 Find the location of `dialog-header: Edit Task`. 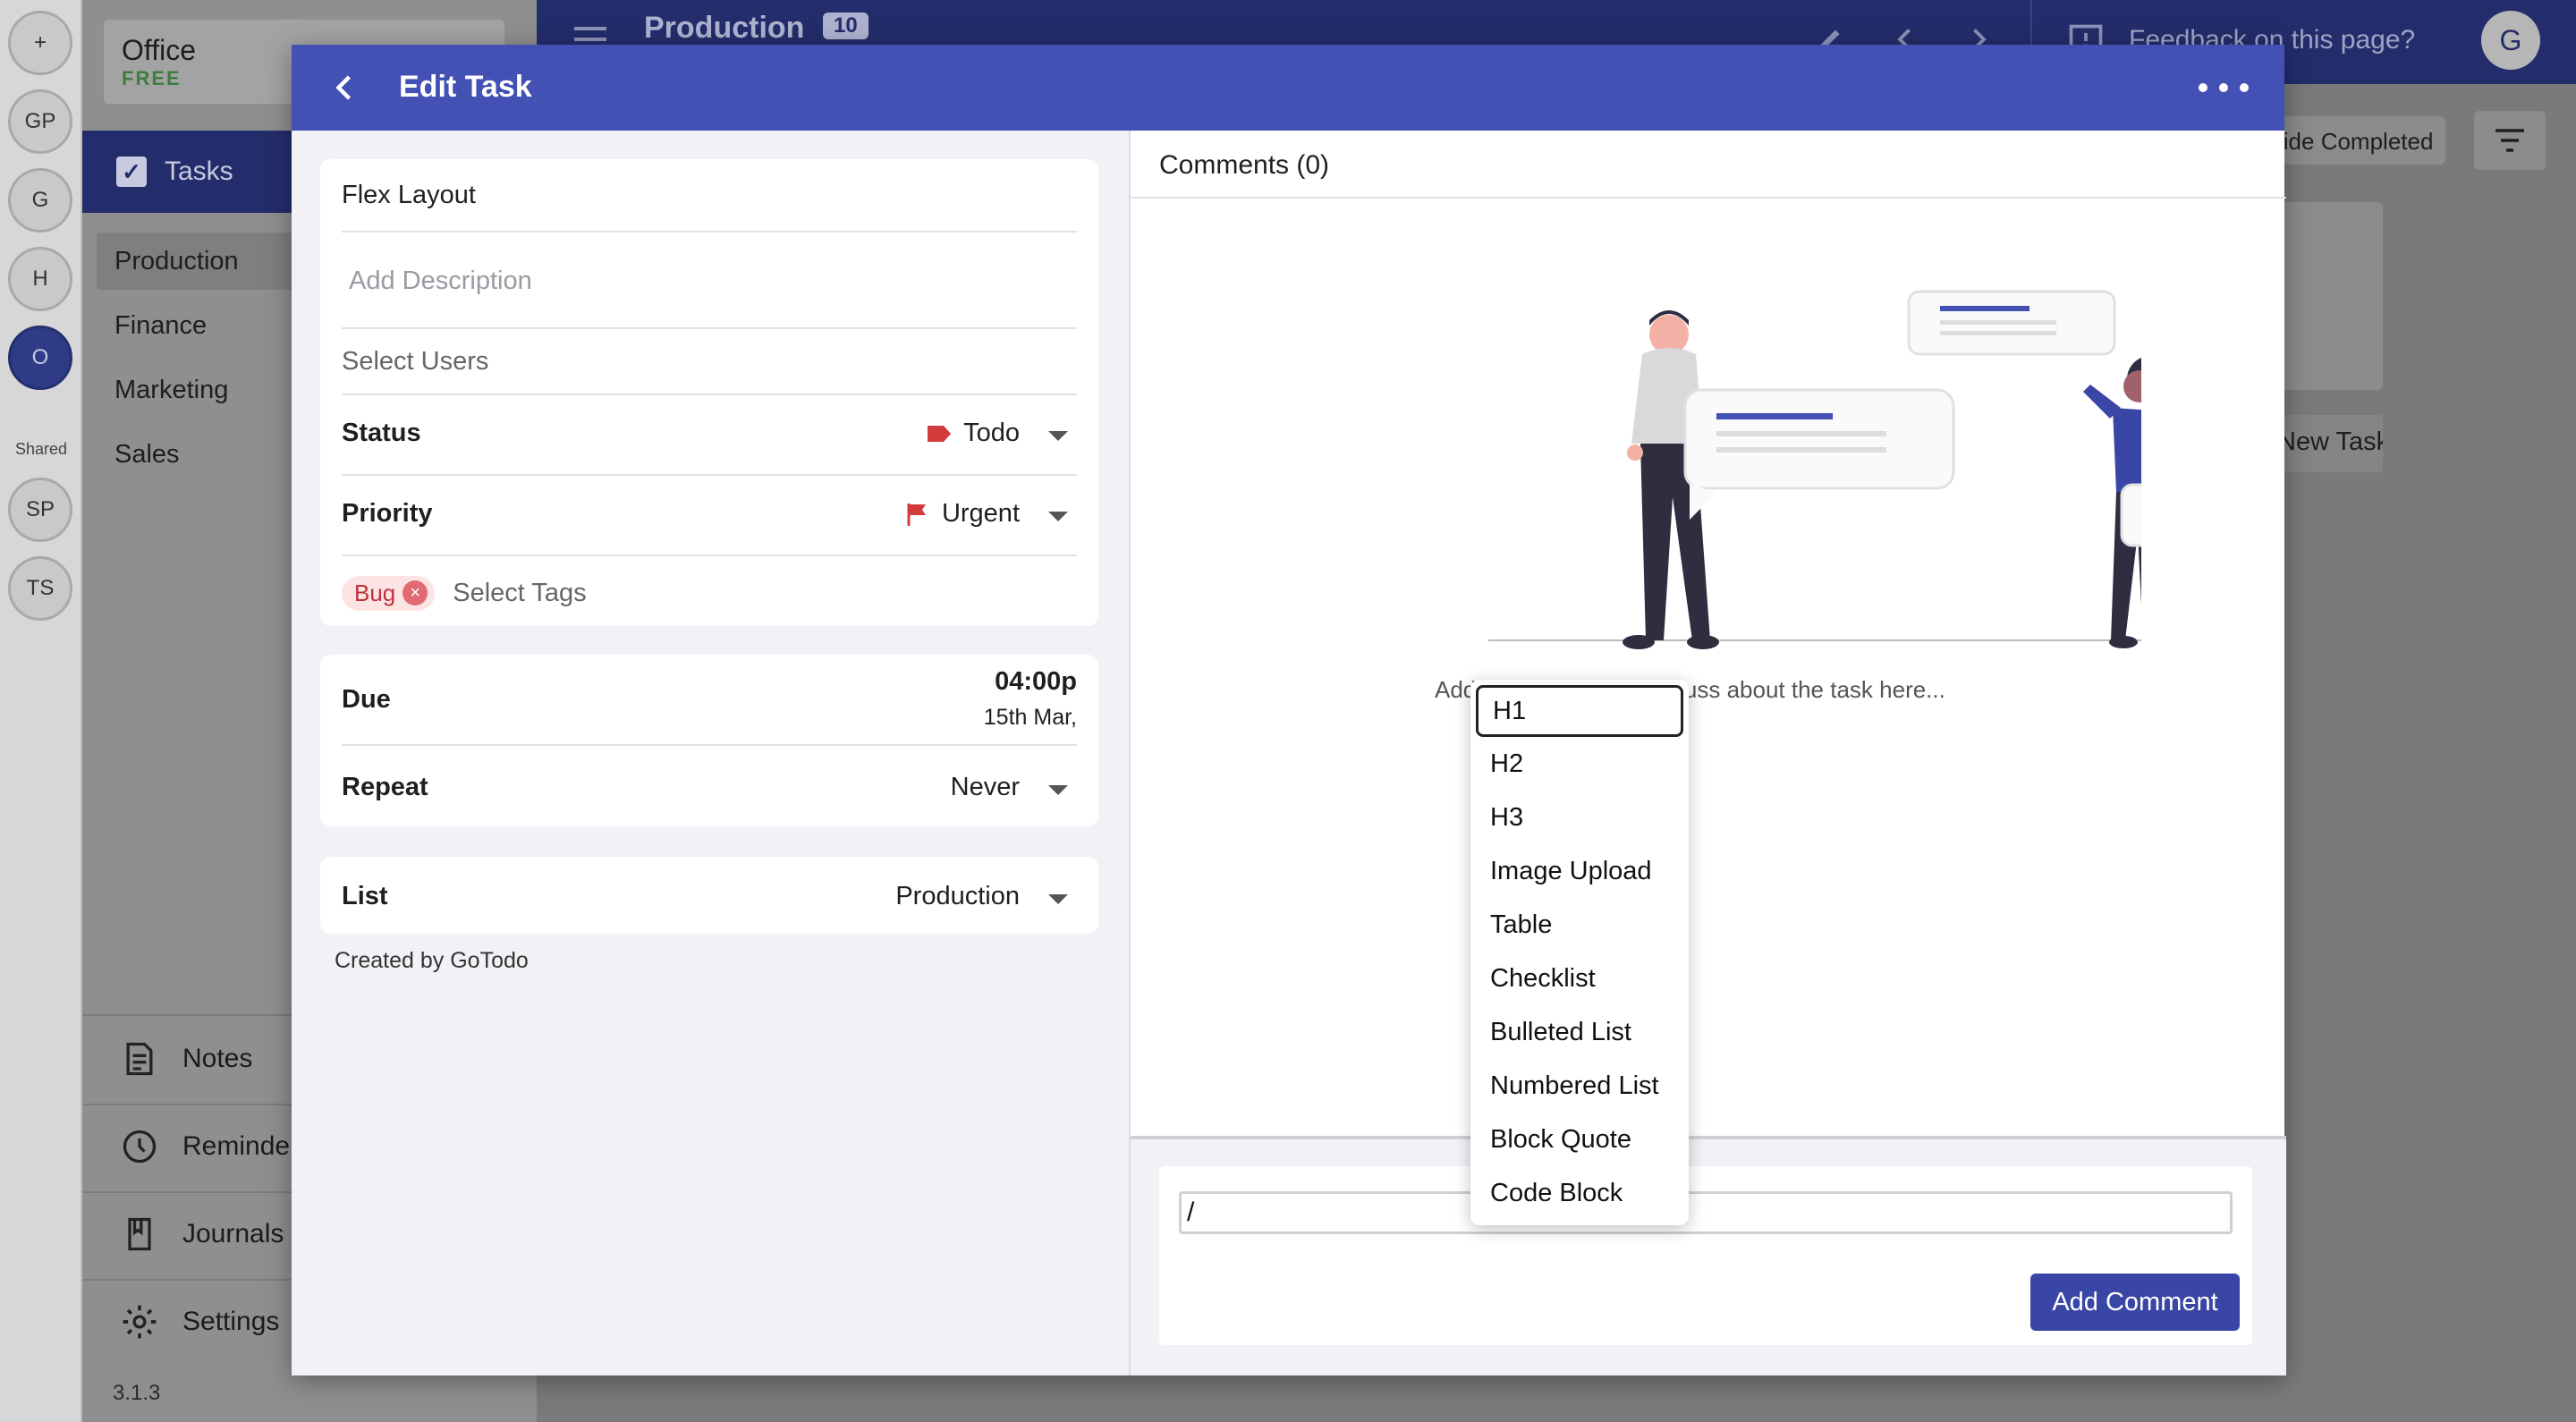

dialog-header: Edit Task is located at coordinates (1288, 88).